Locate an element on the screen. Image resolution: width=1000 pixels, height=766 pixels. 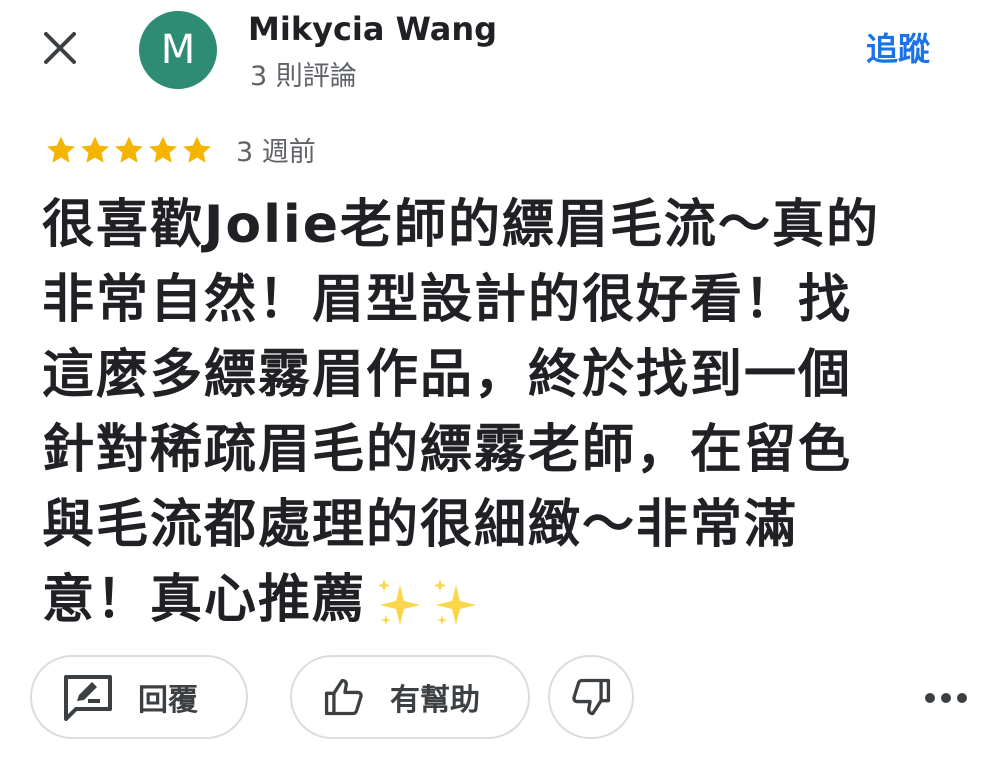
close-button is located at coordinates (60, 48).